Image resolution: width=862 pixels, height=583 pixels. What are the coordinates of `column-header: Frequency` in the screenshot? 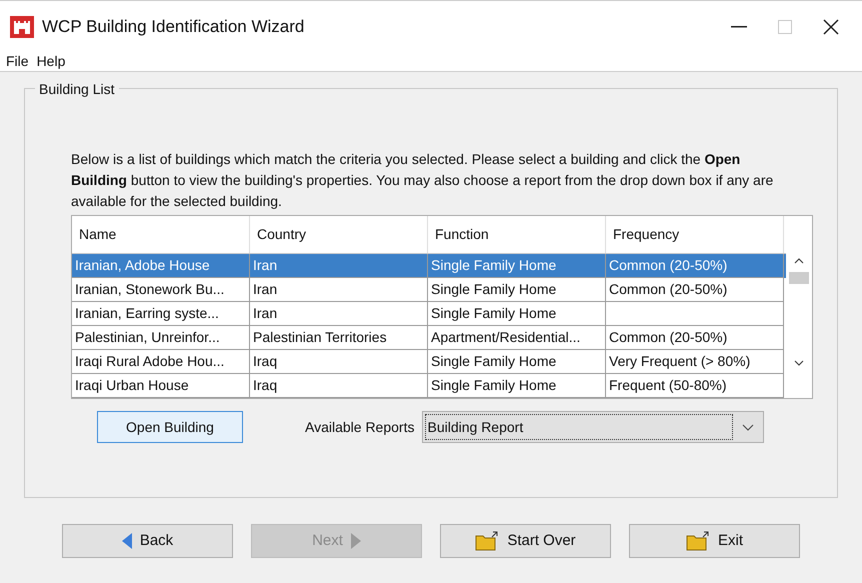 It's located at (695, 234).